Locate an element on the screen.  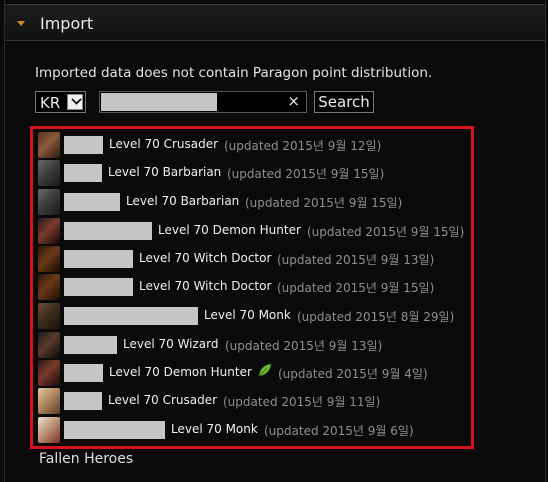
hero-row: Level 70 Monk (updated 2015년 8월 29일) is located at coordinates (253, 316).